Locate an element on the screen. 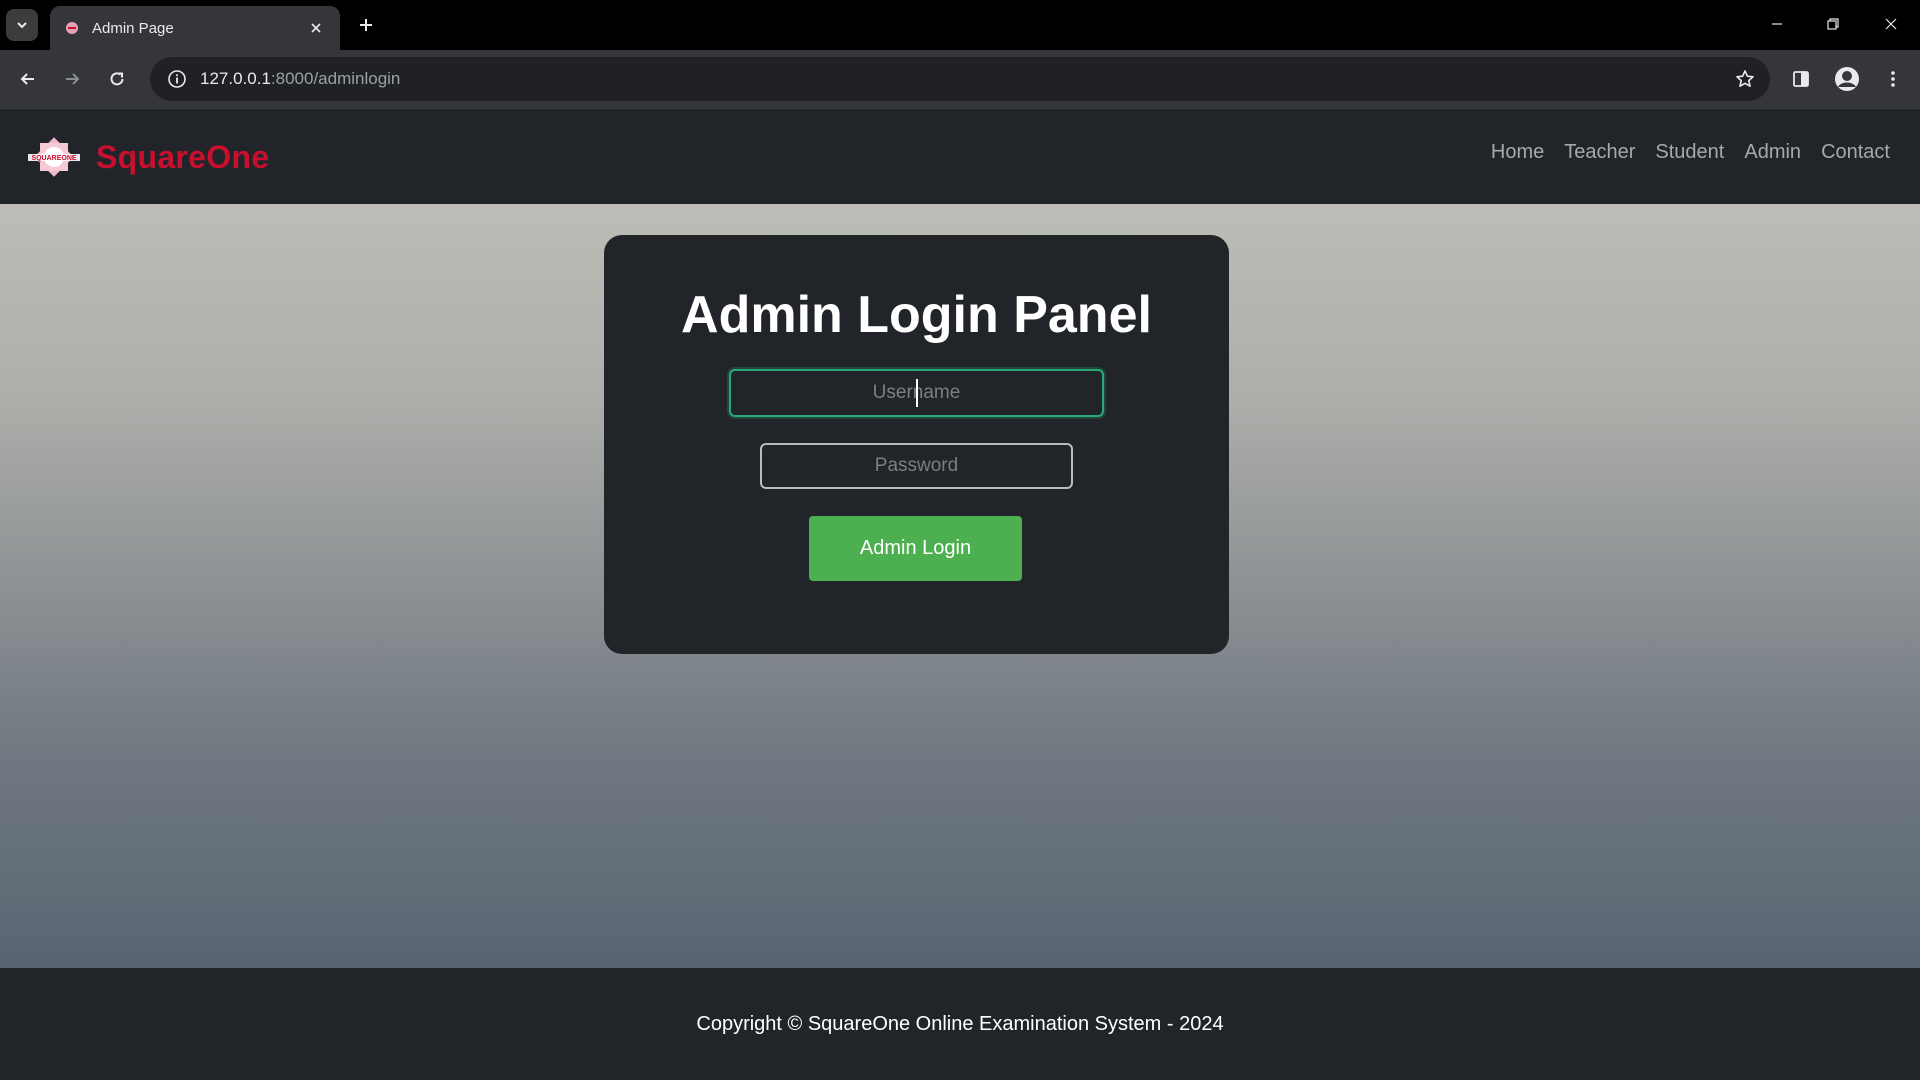  back-button is located at coordinates (28, 79).